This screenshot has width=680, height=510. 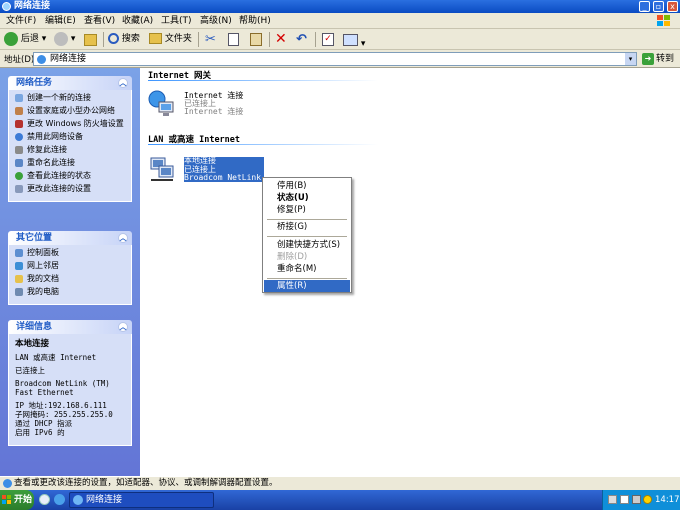 What do you see at coordinates (340, 483) in the screenshot?
I see `status-bar: 查看或更改该连接的设置，如适配器、协议、或调制解调器配置设置。` at bounding box center [340, 483].